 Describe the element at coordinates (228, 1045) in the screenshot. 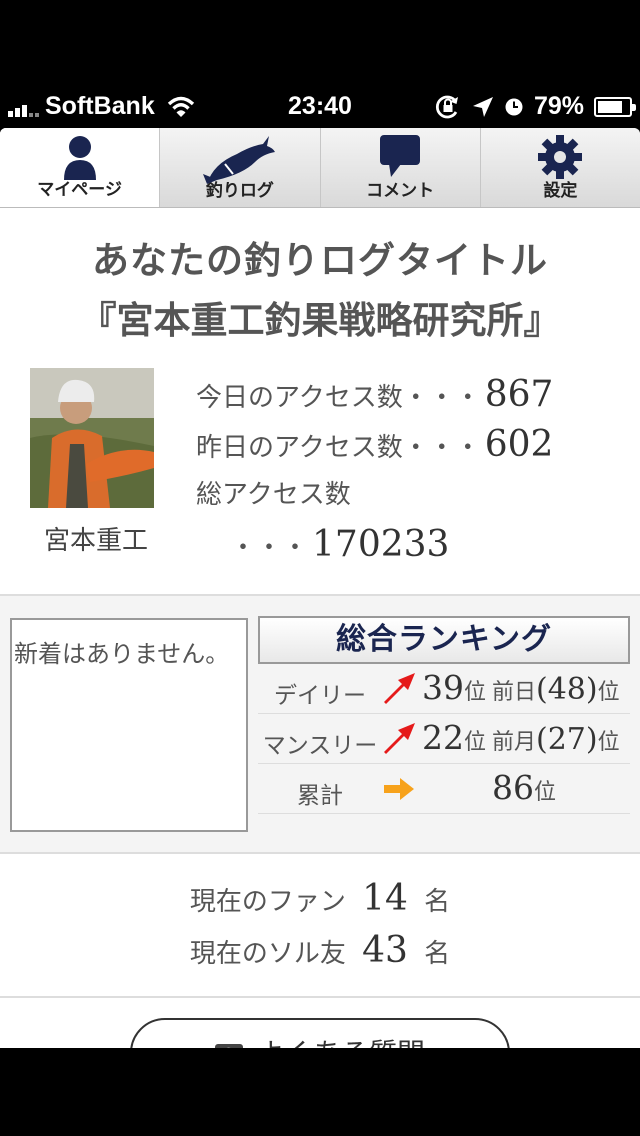

I see `question-icon: ?` at that location.